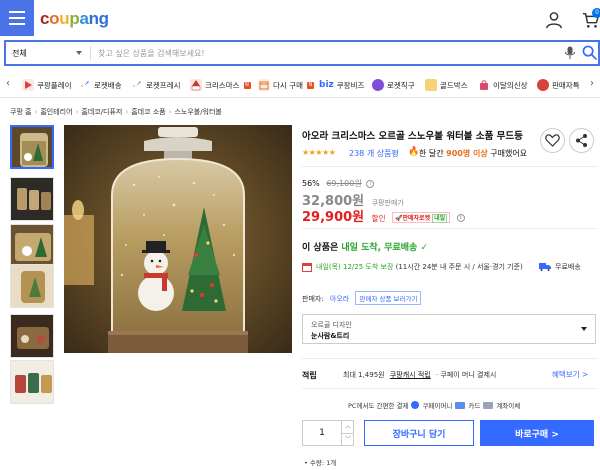 Image resolution: width=600 pixels, height=470 pixels. I want to click on seller-row: 판매자: 아오라 판매자 상품 보러가기, so click(362, 298).